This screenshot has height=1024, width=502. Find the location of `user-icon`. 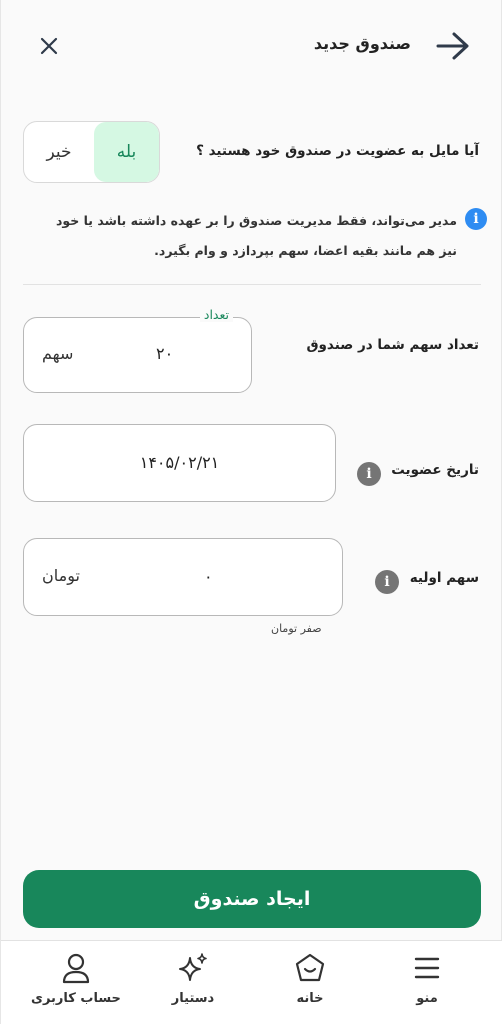

user-icon is located at coordinates (76, 968).